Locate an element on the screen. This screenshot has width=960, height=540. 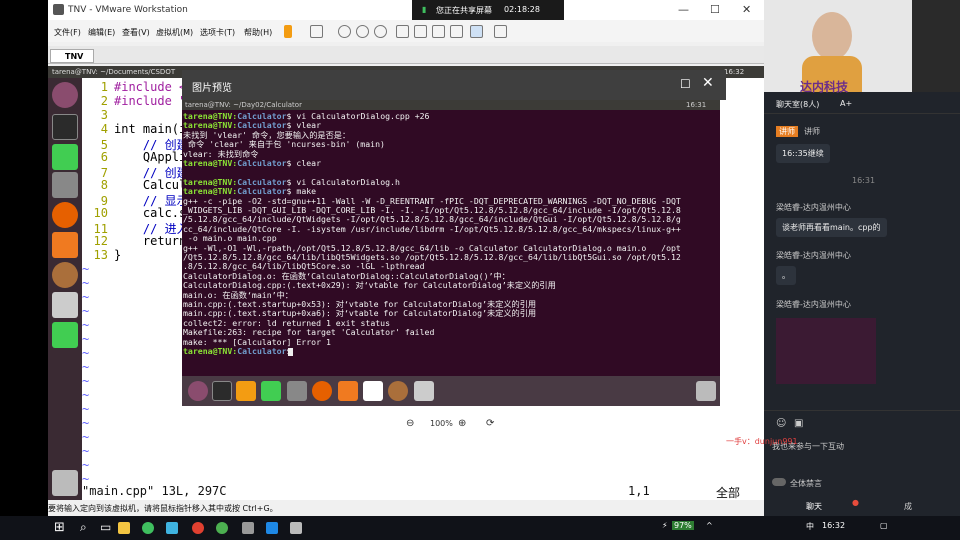
line-number: 13 is located at coordinates (100, 255).